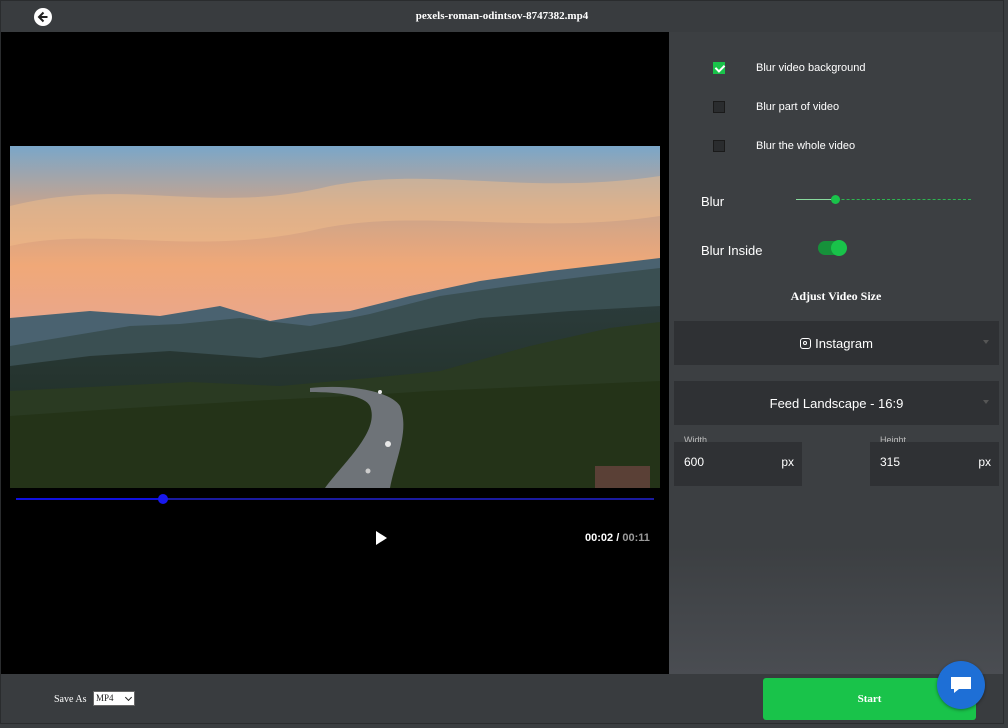 This screenshot has height=728, width=1008. I want to click on width-input: 600, so click(694, 462).